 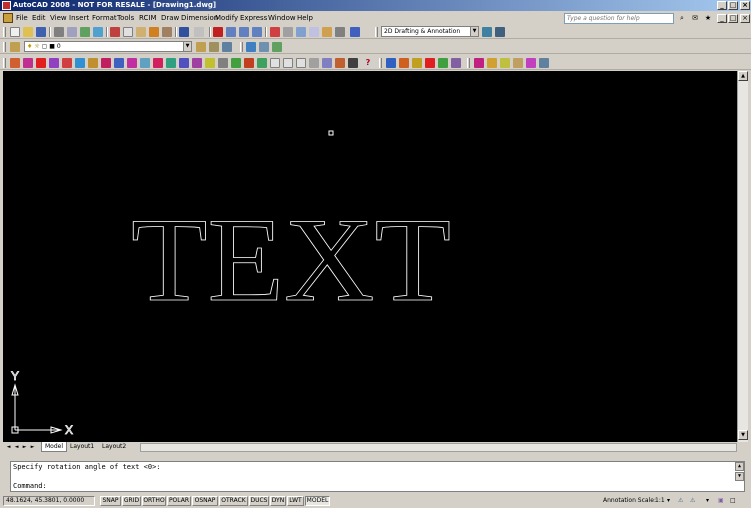 I want to click on clean-screen-icon: □, so click(x=733, y=501).